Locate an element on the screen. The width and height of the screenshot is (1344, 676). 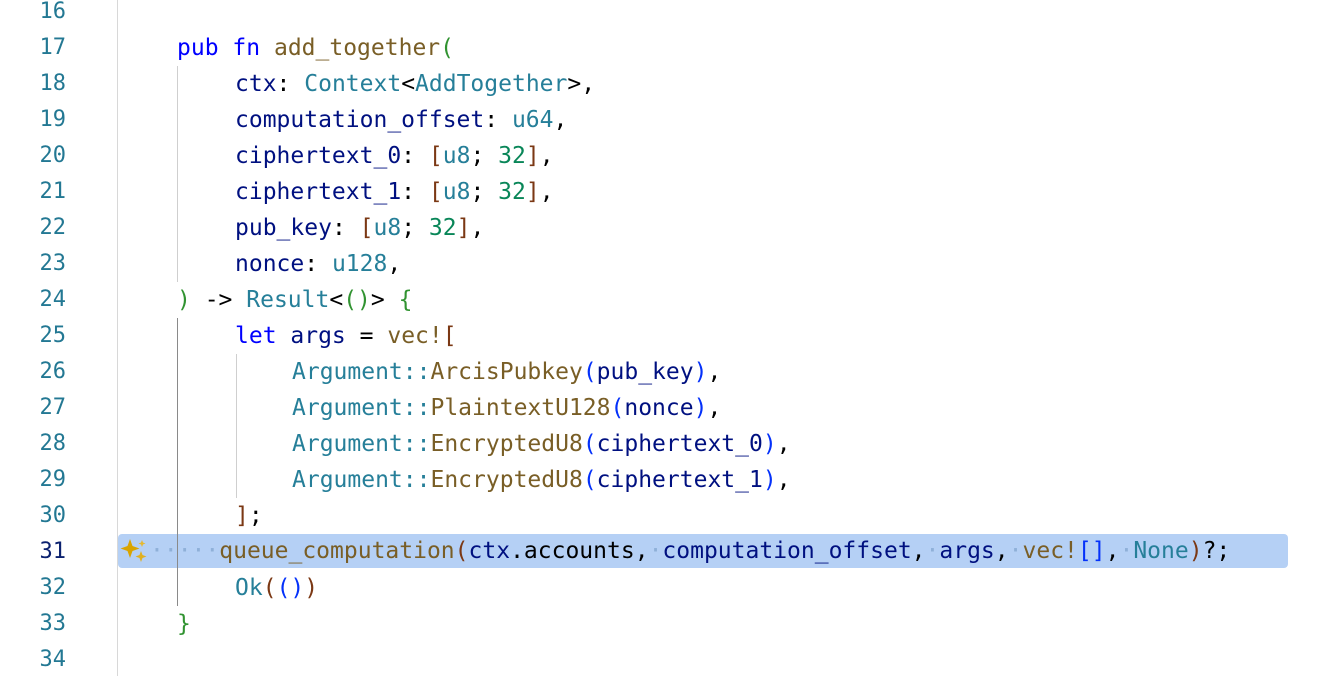
bracket: [] is located at coordinates (1091, 551).